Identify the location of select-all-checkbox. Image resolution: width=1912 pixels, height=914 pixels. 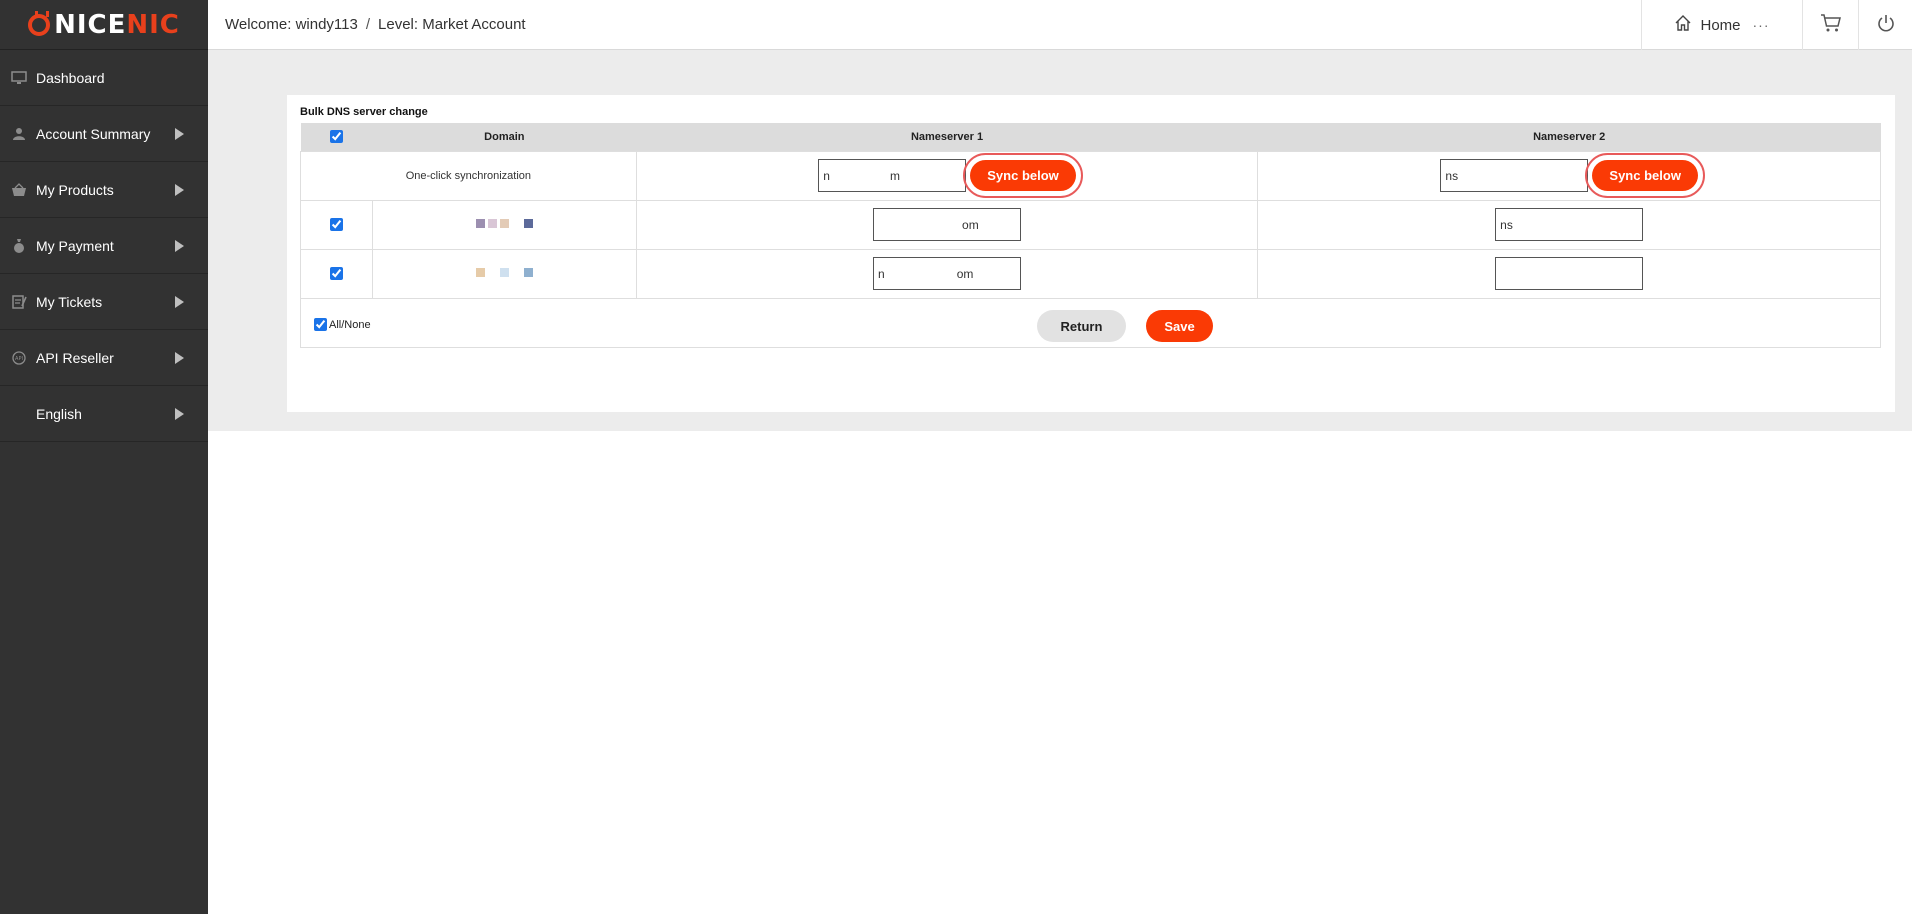
(336, 137).